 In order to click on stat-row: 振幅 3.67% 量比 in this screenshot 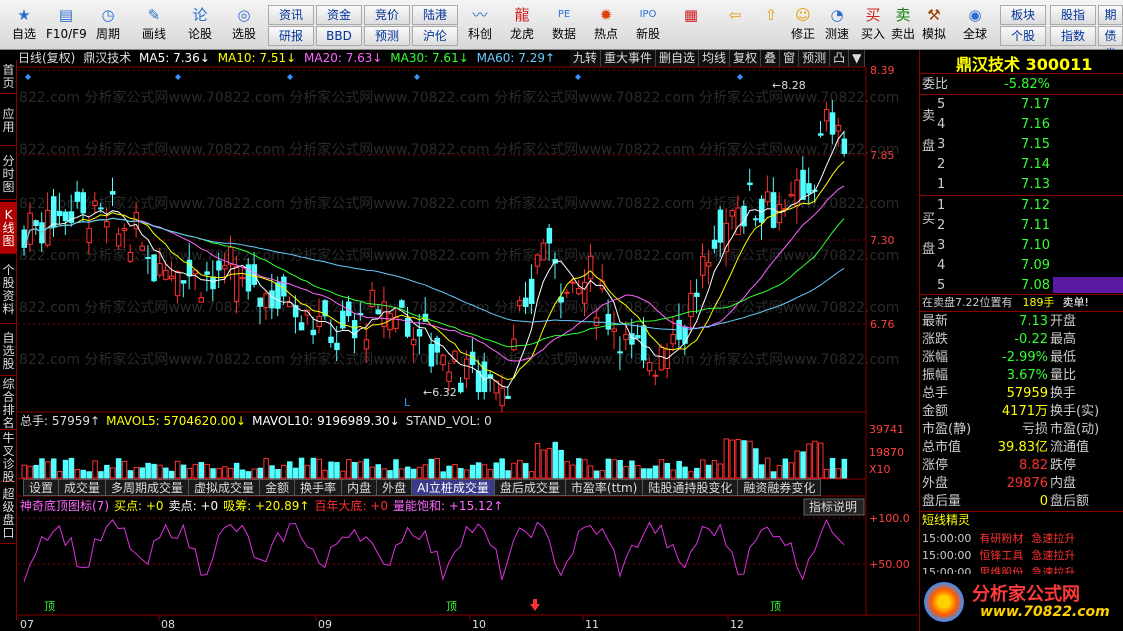, I will do `click(1021, 376)`.